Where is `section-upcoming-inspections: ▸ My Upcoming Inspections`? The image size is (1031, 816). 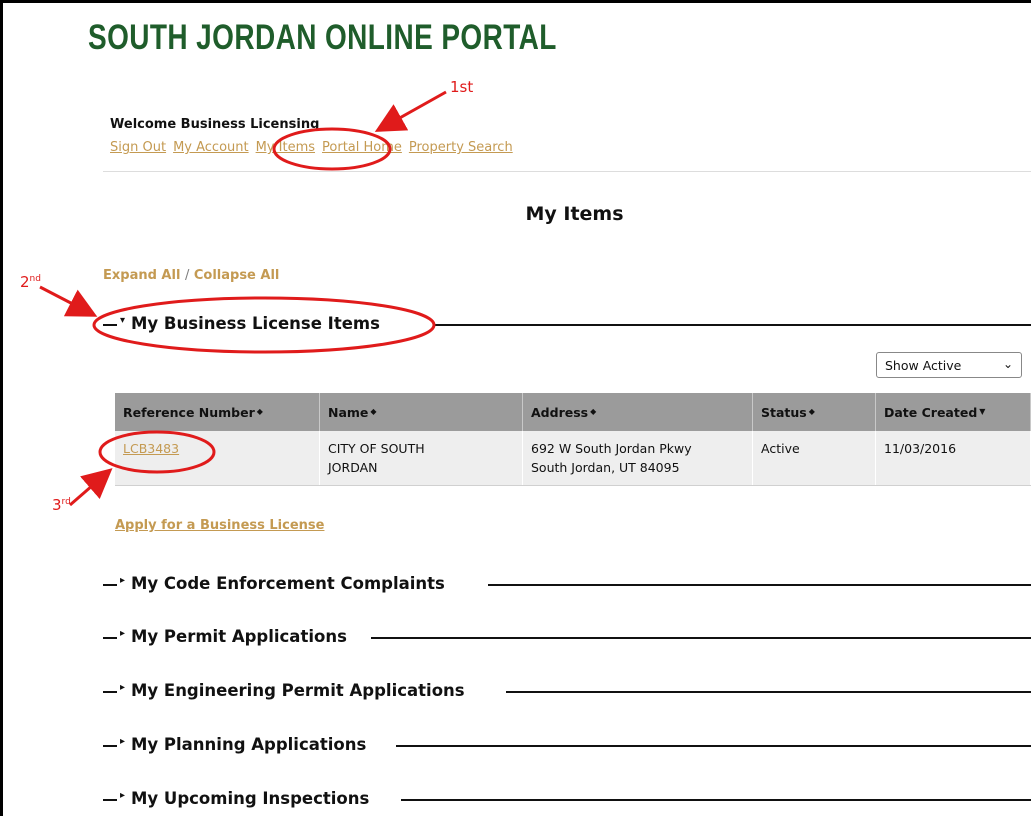
section-upcoming-inspections: ▸ My Upcoming Inspections is located at coordinates (567, 800).